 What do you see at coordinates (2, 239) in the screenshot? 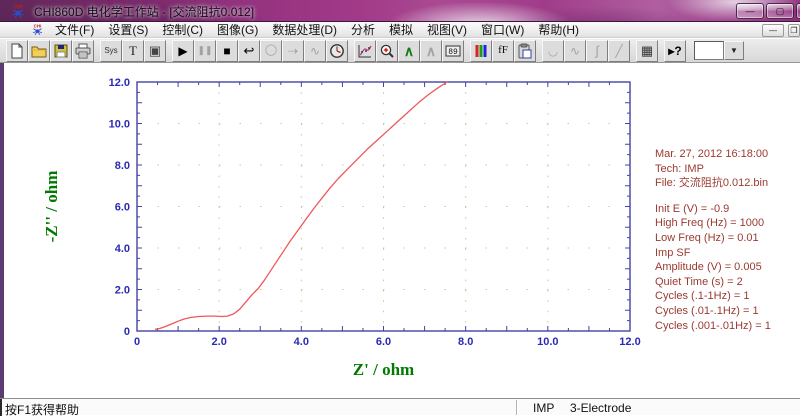
I see `window-left-border` at bounding box center [2, 239].